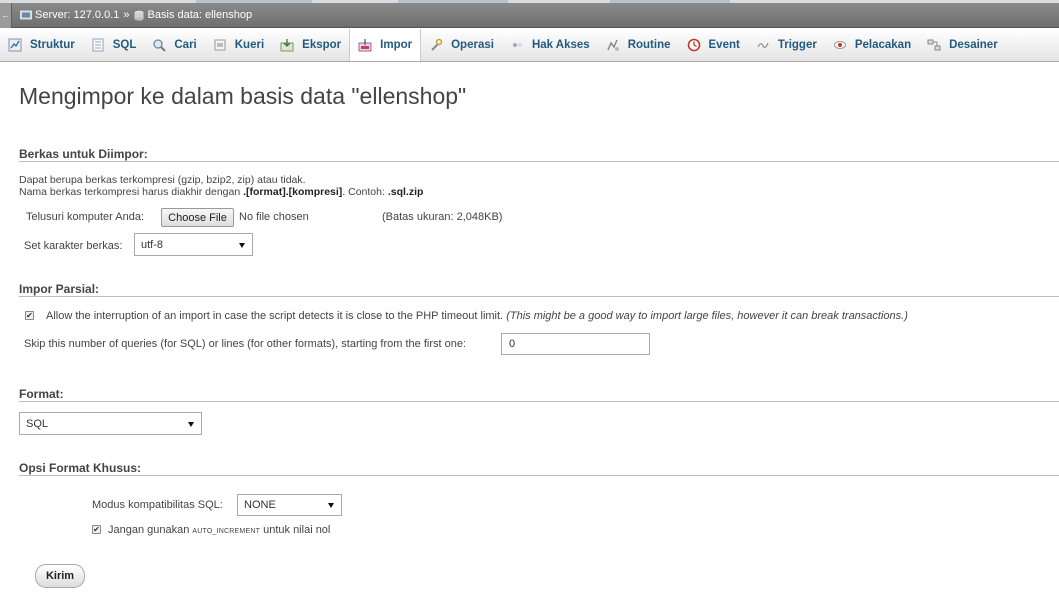  I want to click on submit-button: Kirim, so click(60, 576).